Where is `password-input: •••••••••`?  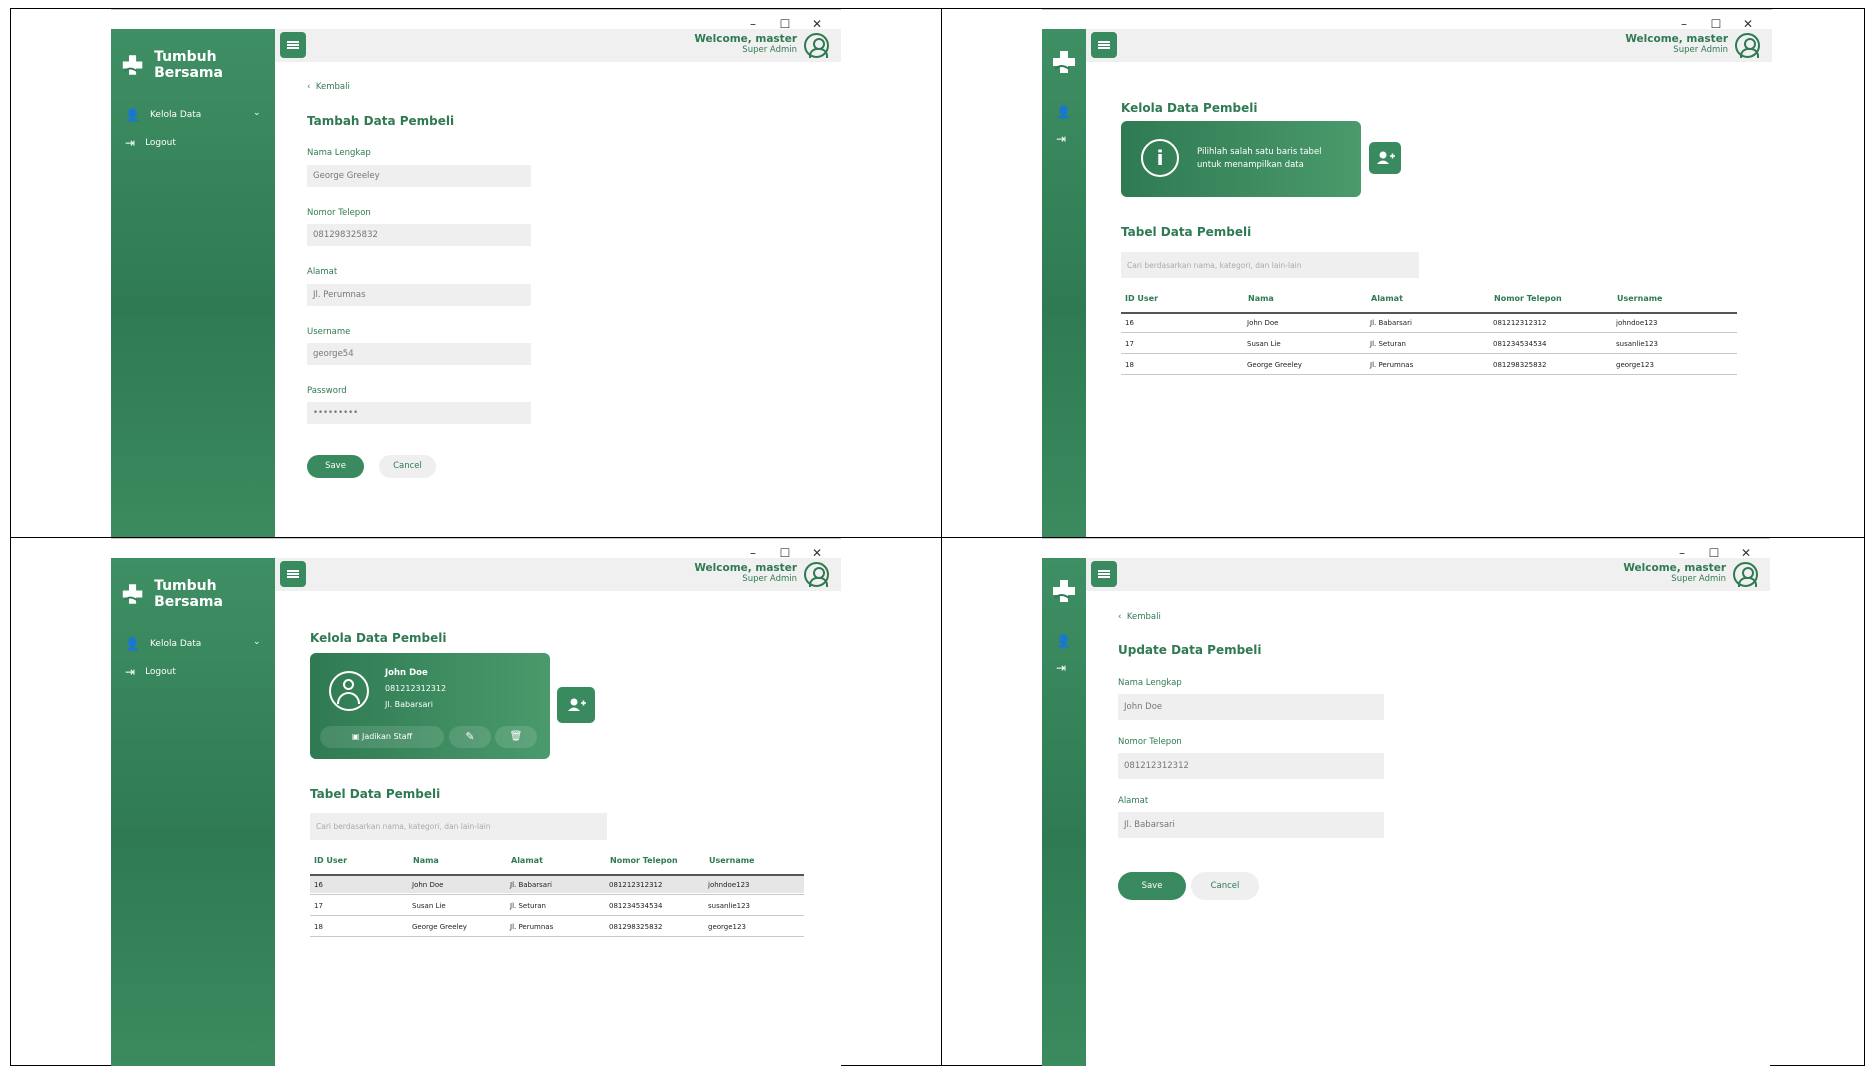
password-input: ••••••••• is located at coordinates (419, 413).